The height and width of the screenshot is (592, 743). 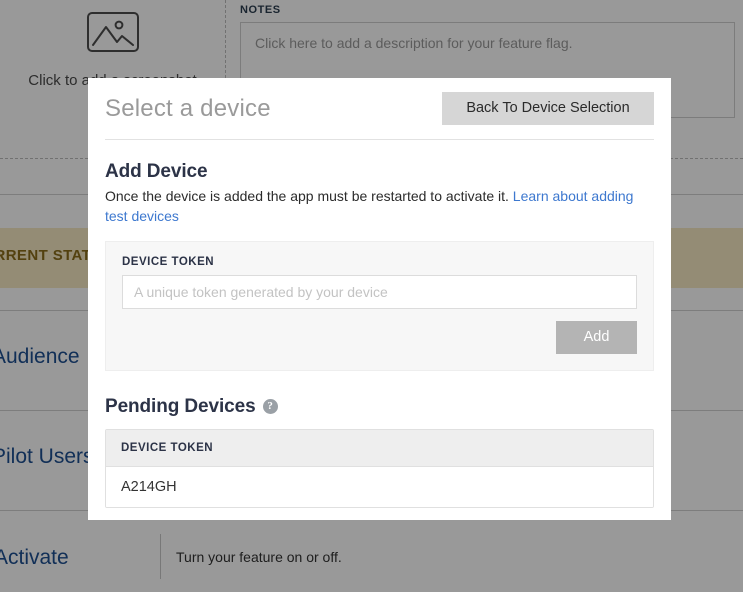 I want to click on pending-devices-header: Pending Devices ?, so click(x=379, y=407).